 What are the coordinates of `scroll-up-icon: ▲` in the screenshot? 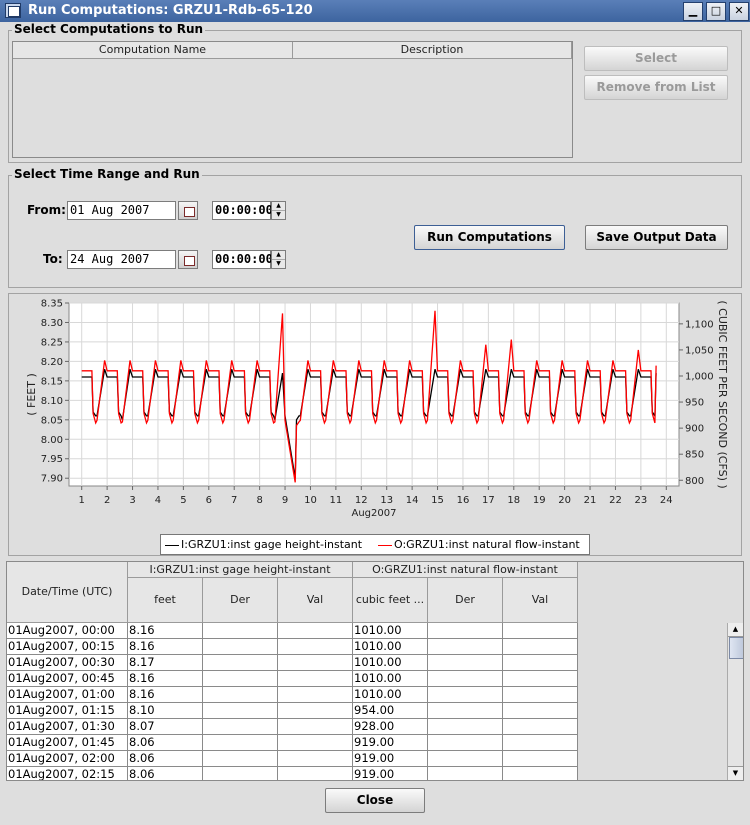 It's located at (735, 630).